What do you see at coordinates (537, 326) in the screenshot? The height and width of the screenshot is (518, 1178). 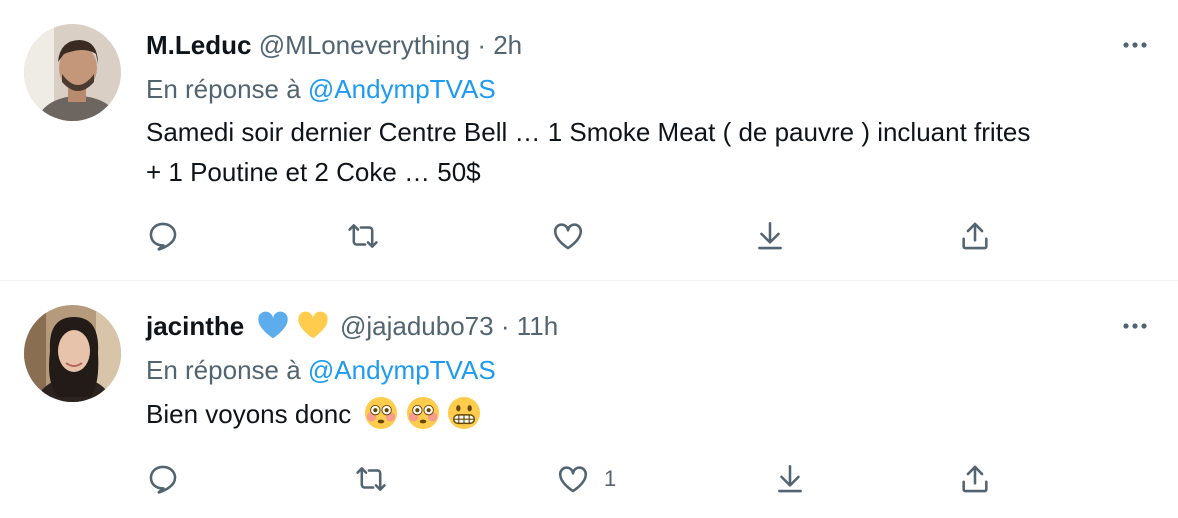 I see `timestamp: 11h` at bounding box center [537, 326].